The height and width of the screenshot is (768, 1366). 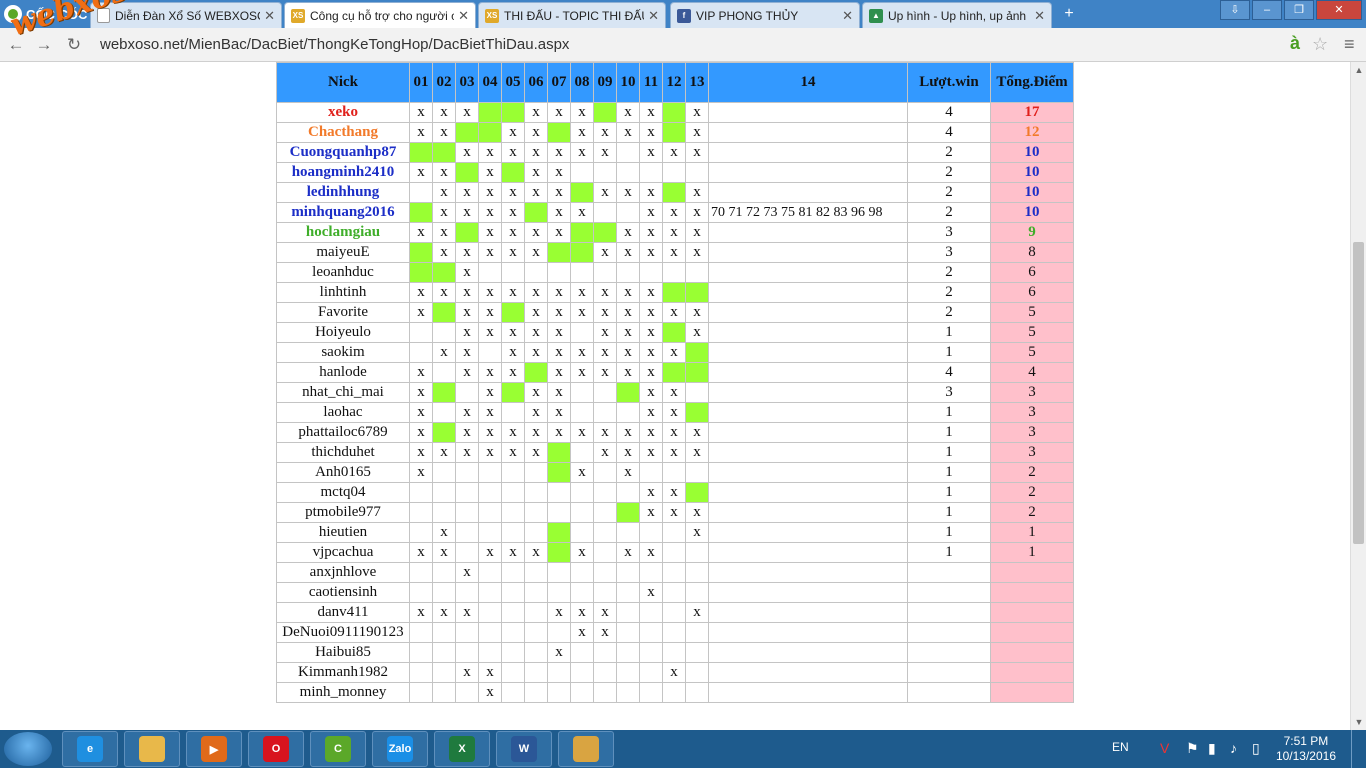 I want to click on taskbar-app: C, so click(x=338, y=749).